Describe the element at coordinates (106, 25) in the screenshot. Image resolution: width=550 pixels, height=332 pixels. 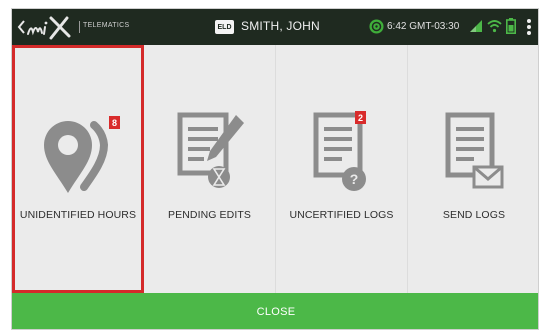
I see `brand-subtitle: TELEMATICS` at that location.